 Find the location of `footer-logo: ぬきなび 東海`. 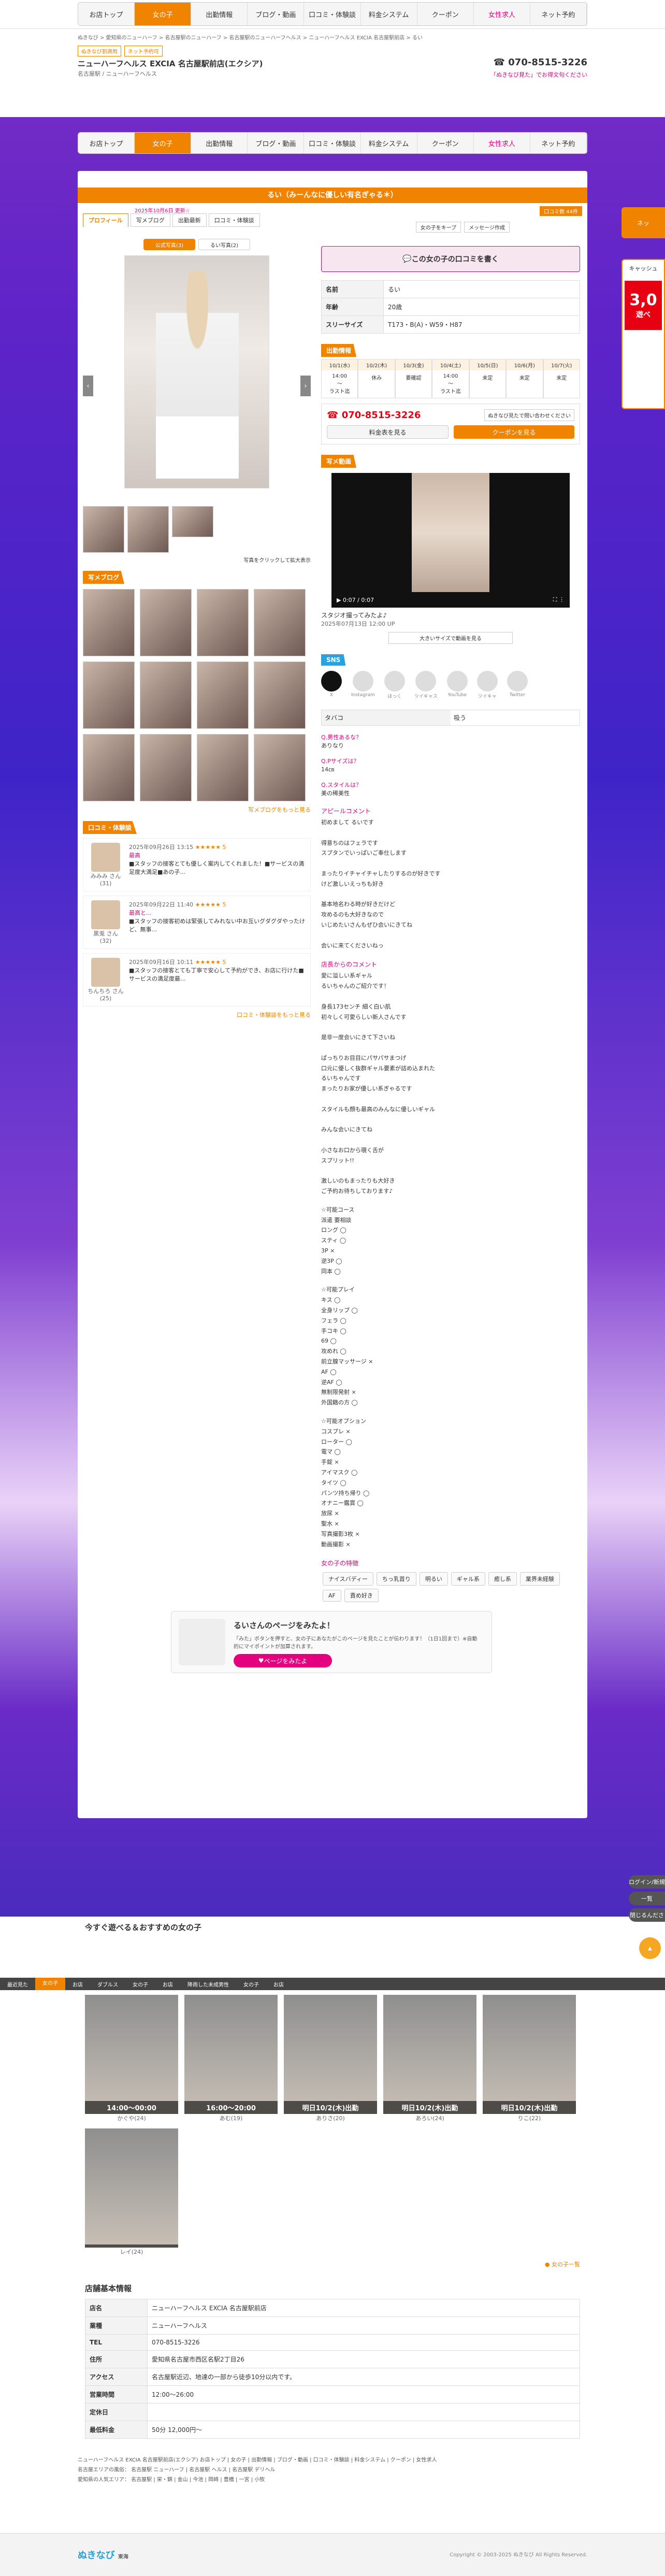

footer-logo: ぬきなび 東海 is located at coordinates (103, 2554).